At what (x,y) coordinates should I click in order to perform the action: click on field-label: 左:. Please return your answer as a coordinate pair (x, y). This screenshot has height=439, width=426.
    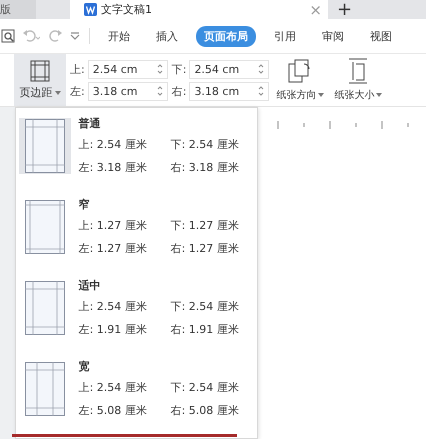
    Looking at the image, I should click on (77, 91).